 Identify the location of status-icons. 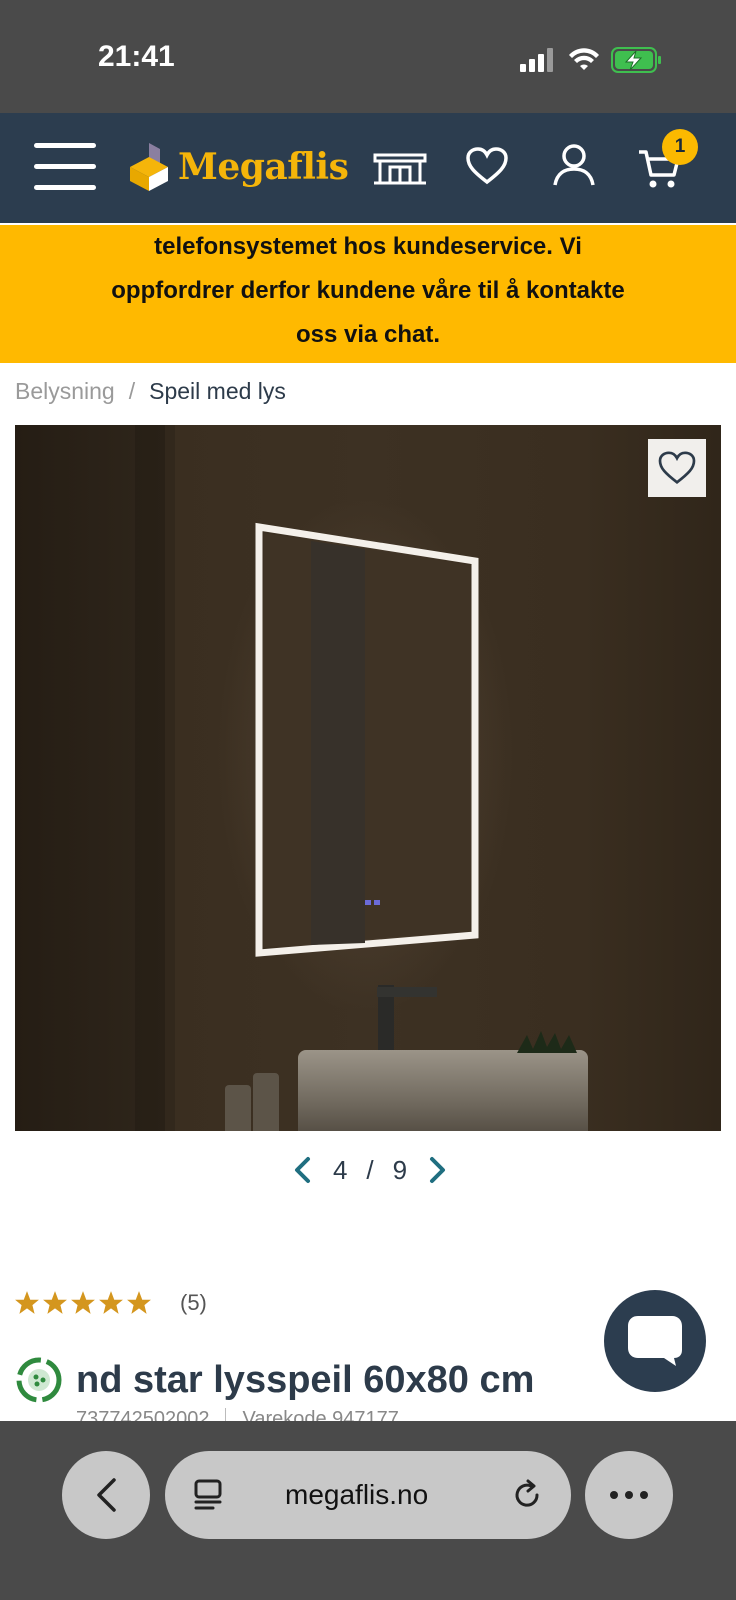
(590, 60).